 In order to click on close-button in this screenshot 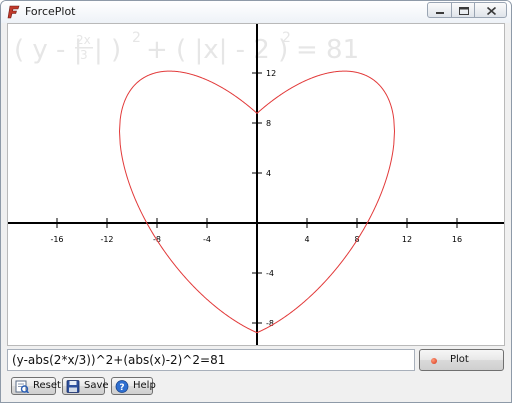, I will do `click(490, 10)`.